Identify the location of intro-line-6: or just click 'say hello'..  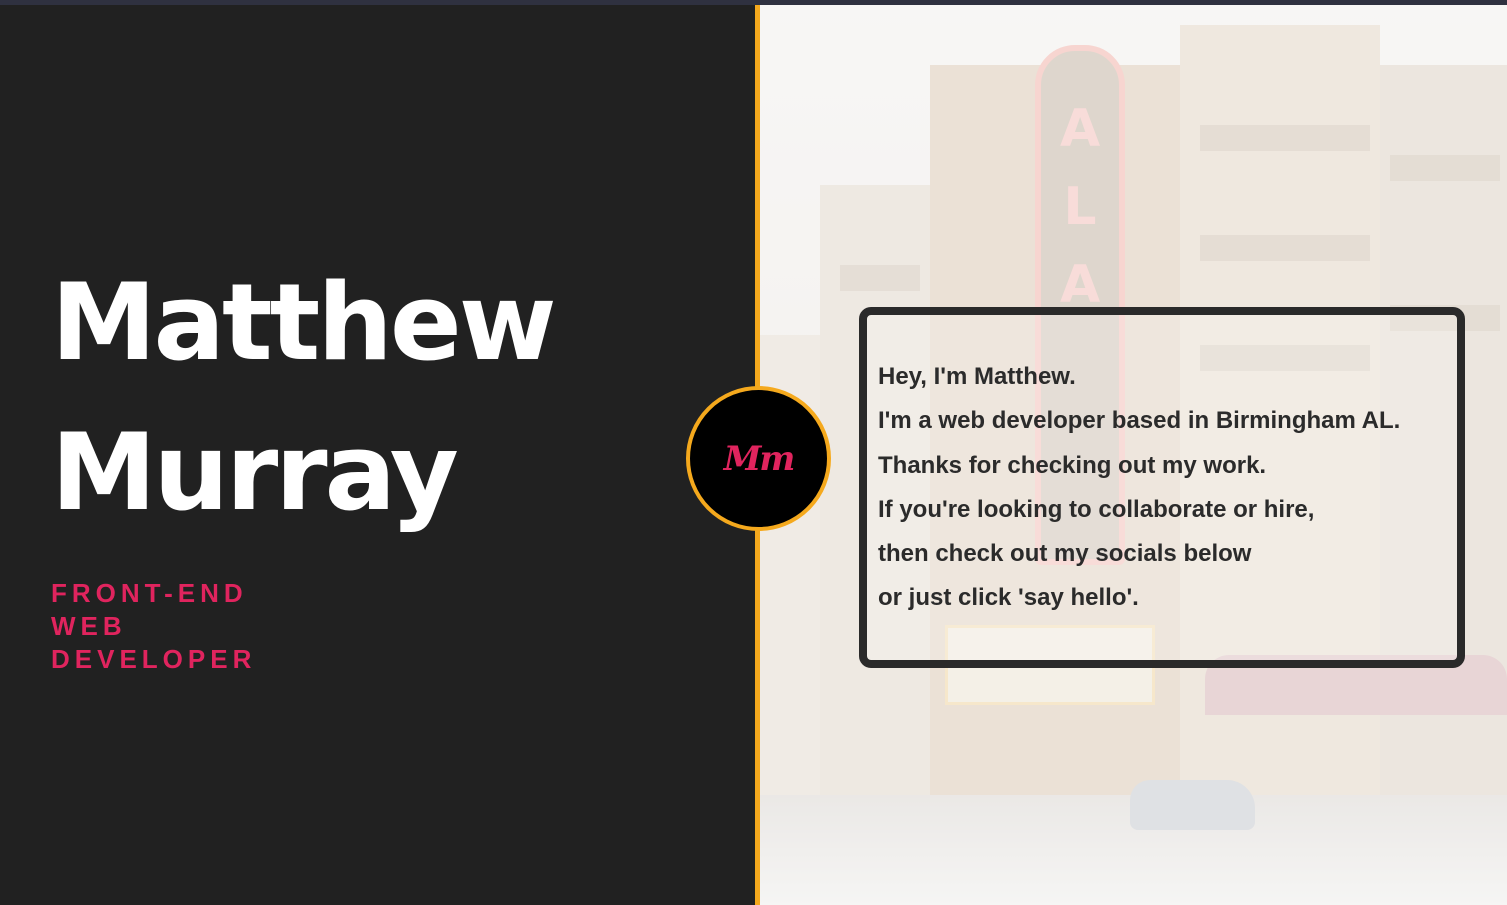
(1008, 597).